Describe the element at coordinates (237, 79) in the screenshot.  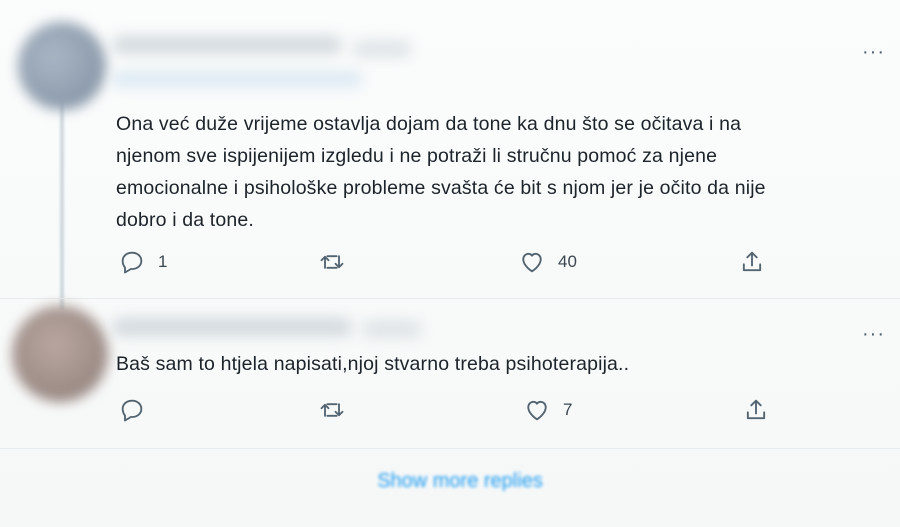
I see `replying-to-blurred` at that location.